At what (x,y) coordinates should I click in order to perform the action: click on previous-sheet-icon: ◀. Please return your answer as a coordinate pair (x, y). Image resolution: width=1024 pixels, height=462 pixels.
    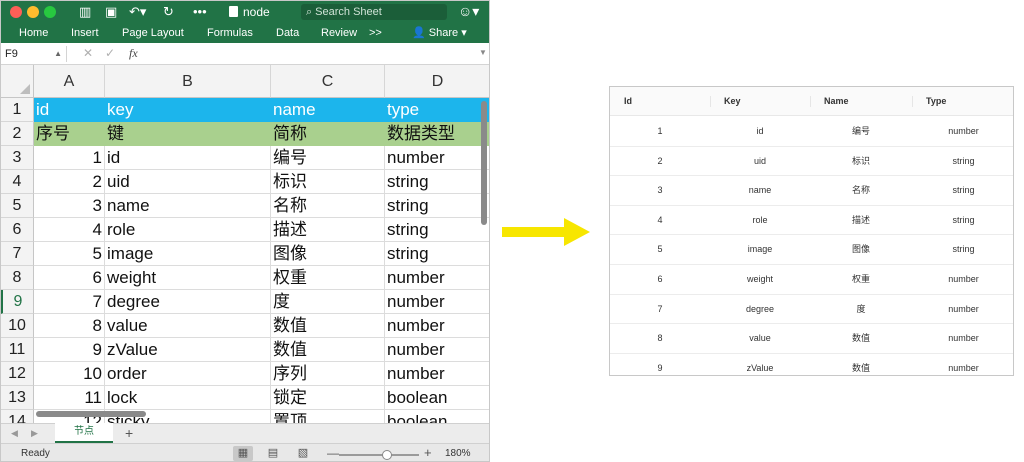
    Looking at the image, I should click on (14, 433).